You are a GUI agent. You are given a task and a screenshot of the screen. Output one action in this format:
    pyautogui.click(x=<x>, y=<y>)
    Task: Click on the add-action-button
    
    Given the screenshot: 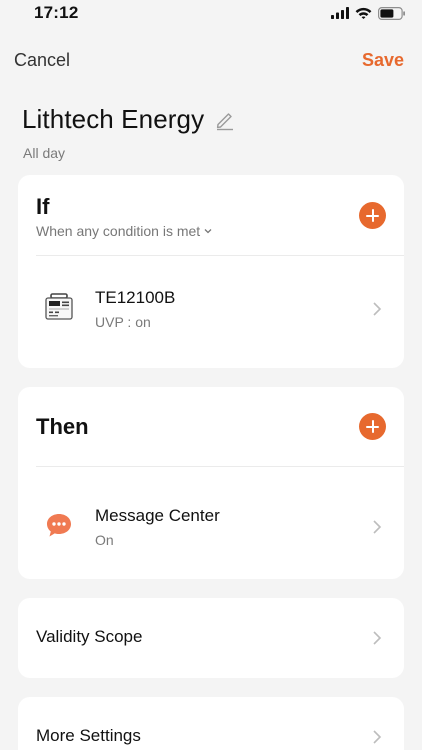 What is the action you would take?
    pyautogui.click(x=372, y=426)
    